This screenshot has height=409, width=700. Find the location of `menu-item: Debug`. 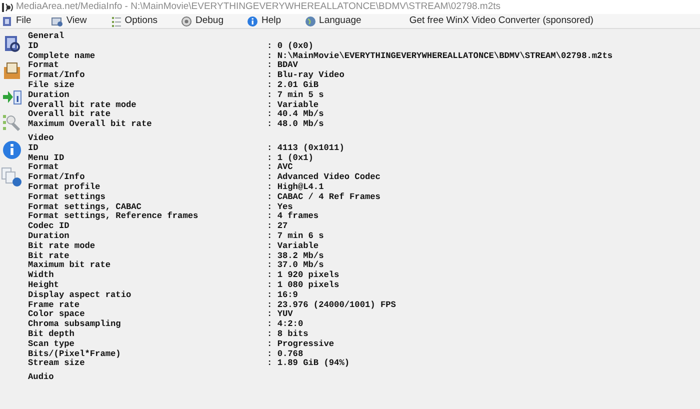

menu-item: Debug is located at coordinates (214, 21).